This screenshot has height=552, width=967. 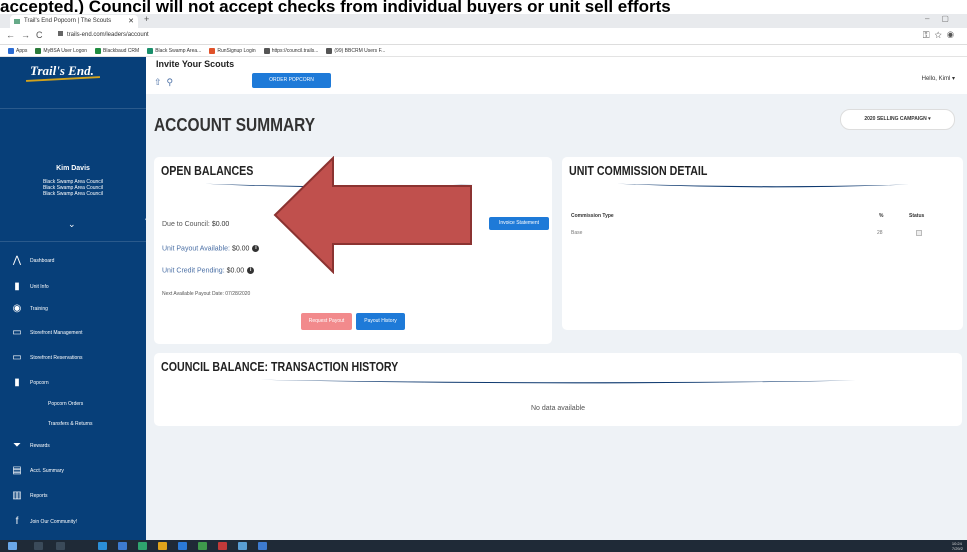 What do you see at coordinates (372, 215) in the screenshot?
I see `annotation-arrow` at bounding box center [372, 215].